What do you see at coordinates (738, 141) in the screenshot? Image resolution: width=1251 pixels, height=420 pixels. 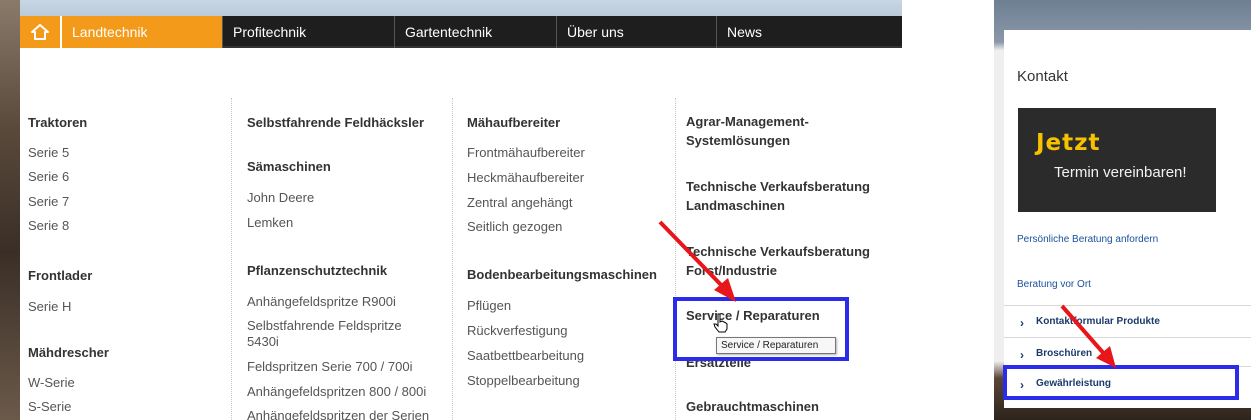 I see `menu-heading-agrar-management-line2: Systemlösungen` at bounding box center [738, 141].